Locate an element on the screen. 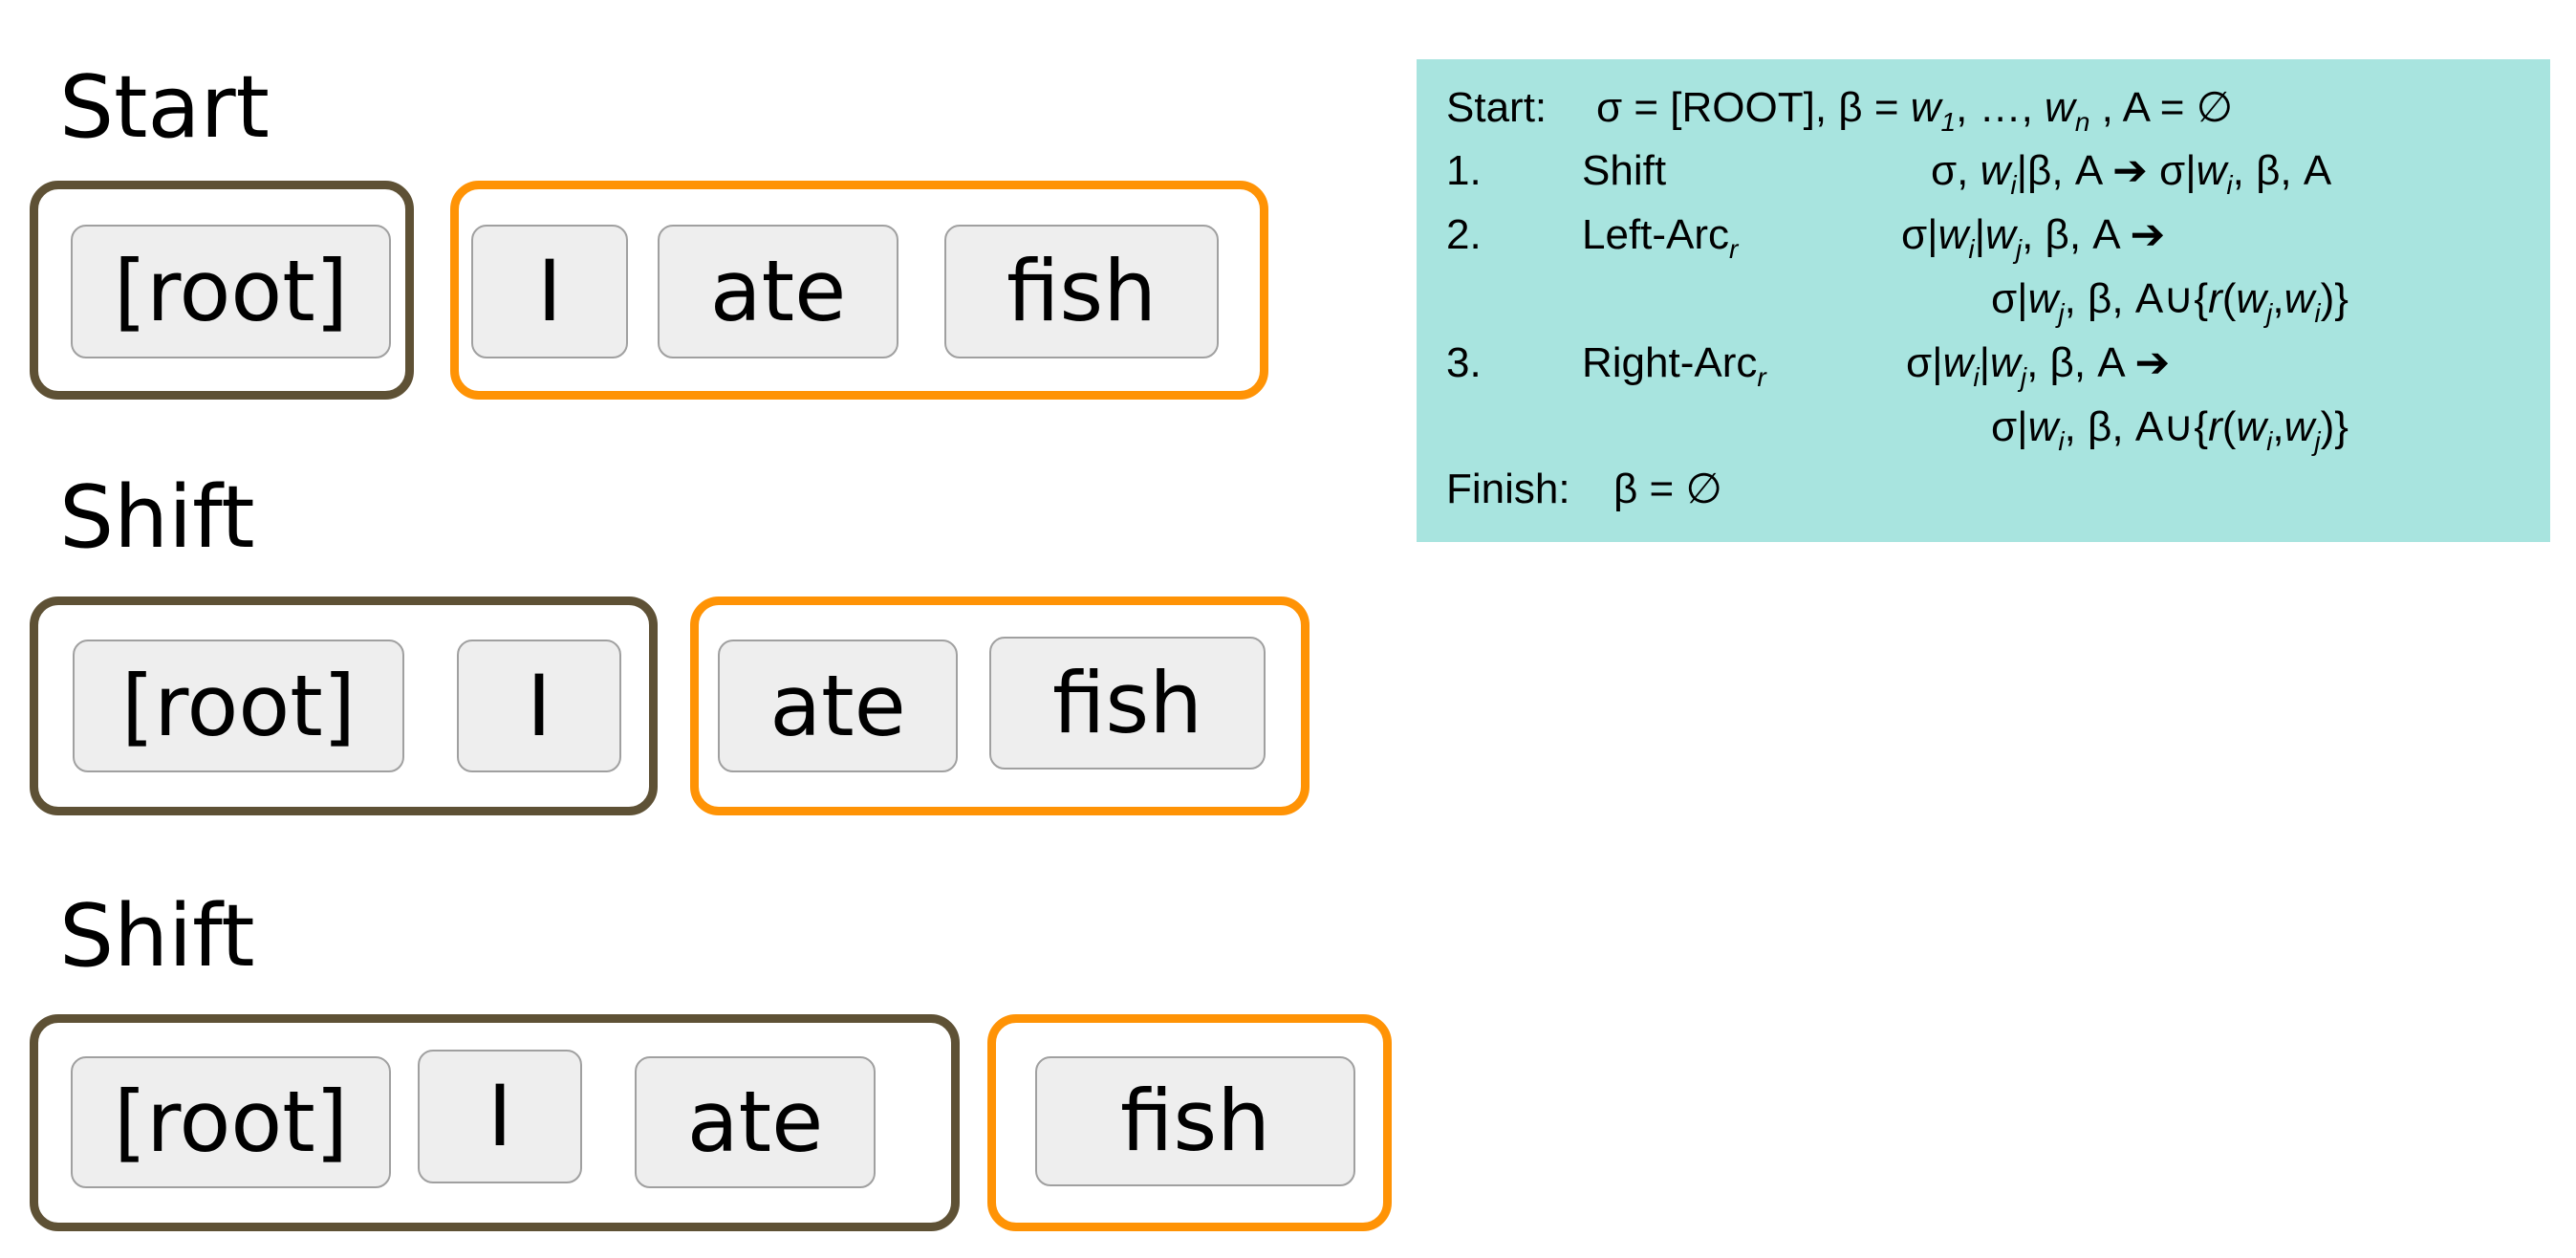 This screenshot has height=1258, width=2576. formula-text: σ, is located at coordinates (1956, 170).